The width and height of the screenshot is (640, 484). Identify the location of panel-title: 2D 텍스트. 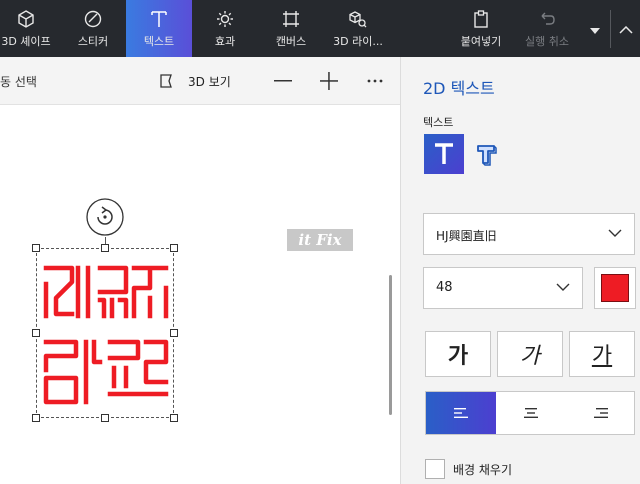
(459, 88).